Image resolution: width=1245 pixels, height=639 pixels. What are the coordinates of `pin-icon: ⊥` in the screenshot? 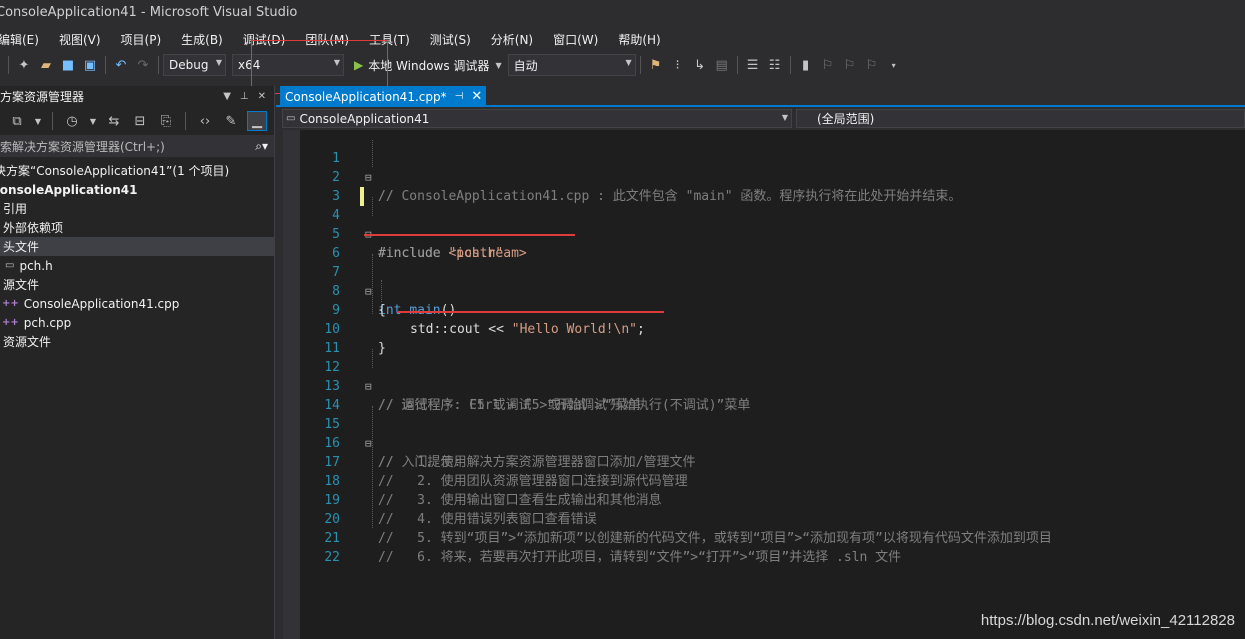 It's located at (244, 96).